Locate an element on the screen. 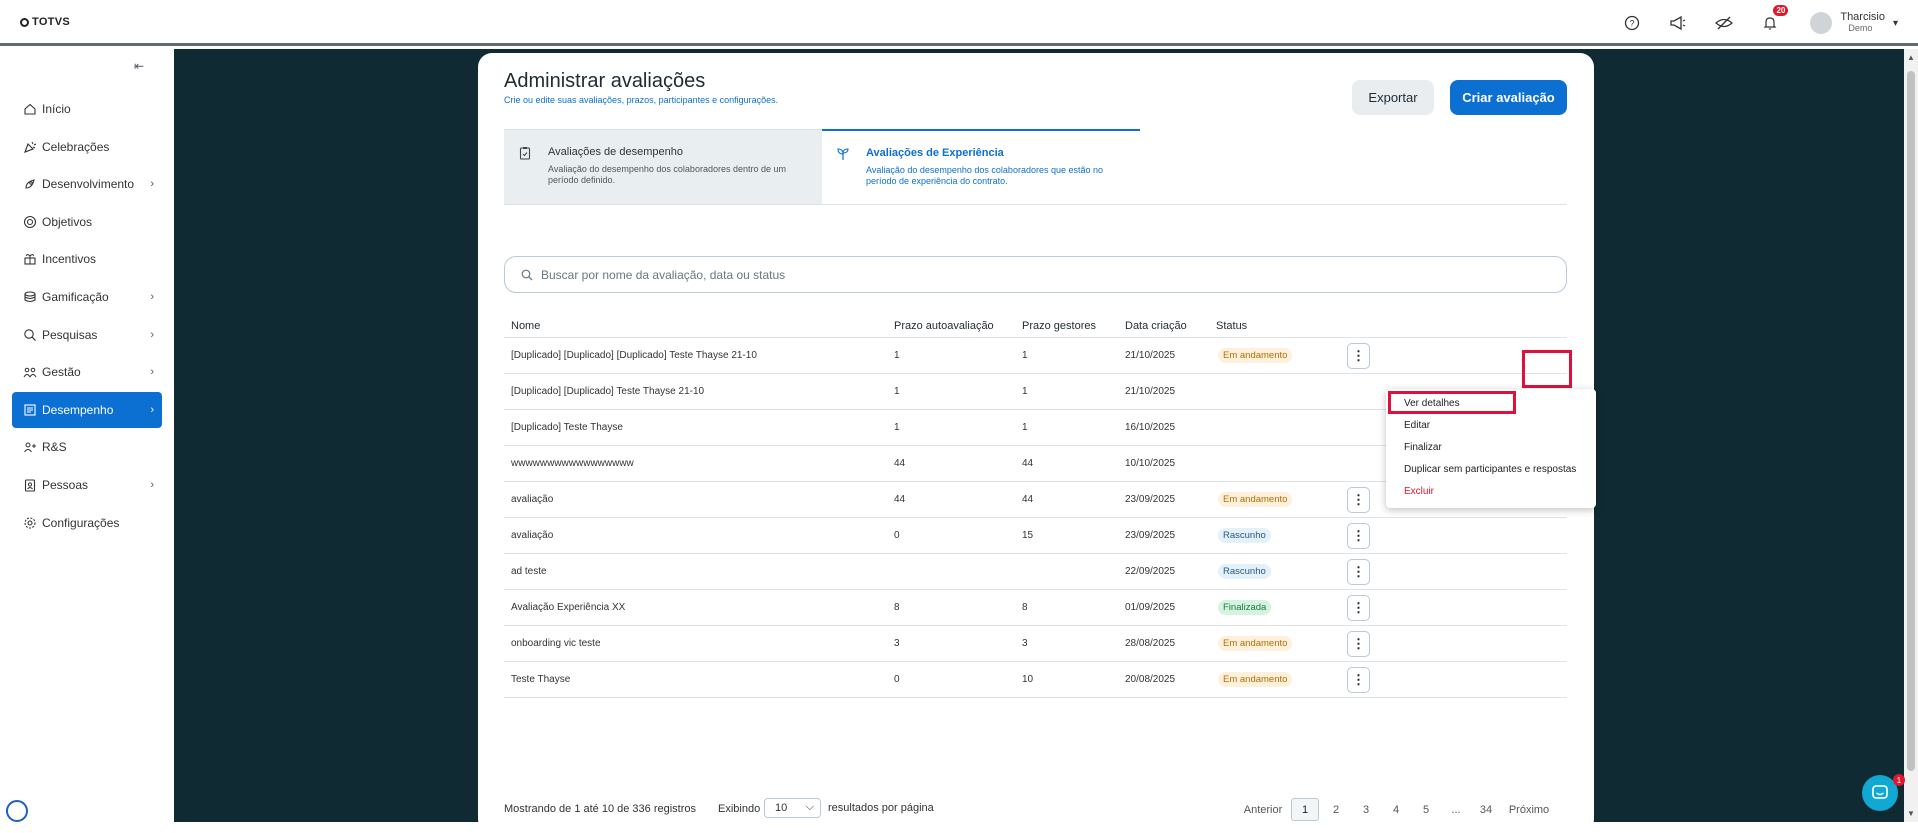  search-input is located at coordinates (991, 274).